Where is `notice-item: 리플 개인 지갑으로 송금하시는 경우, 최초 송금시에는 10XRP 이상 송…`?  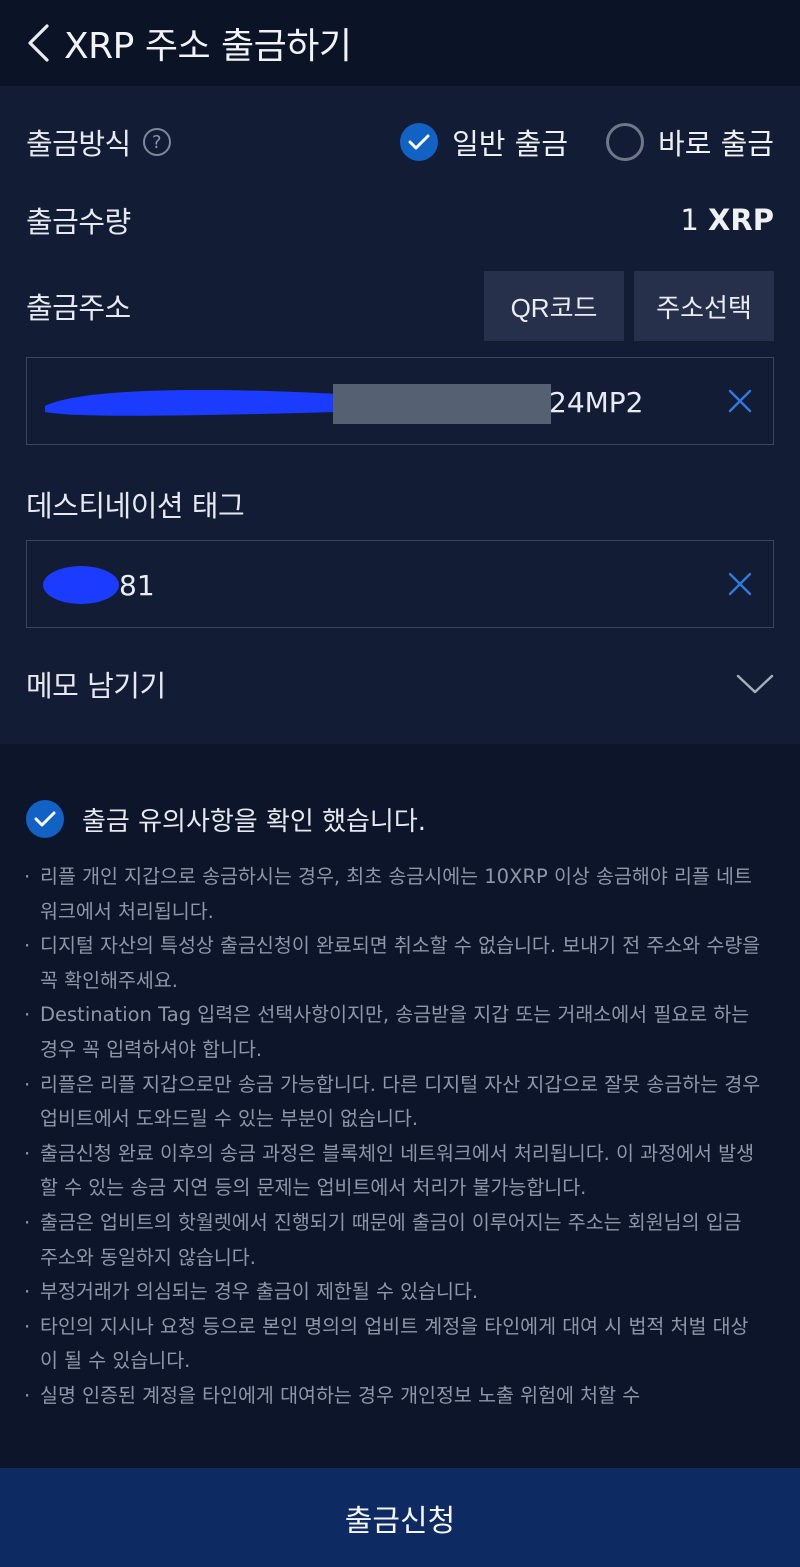
notice-item: 리플 개인 지갑으로 송금하시는 경우, 최초 송금시에는 10XRP 이상 송… is located at coordinates (392, 894).